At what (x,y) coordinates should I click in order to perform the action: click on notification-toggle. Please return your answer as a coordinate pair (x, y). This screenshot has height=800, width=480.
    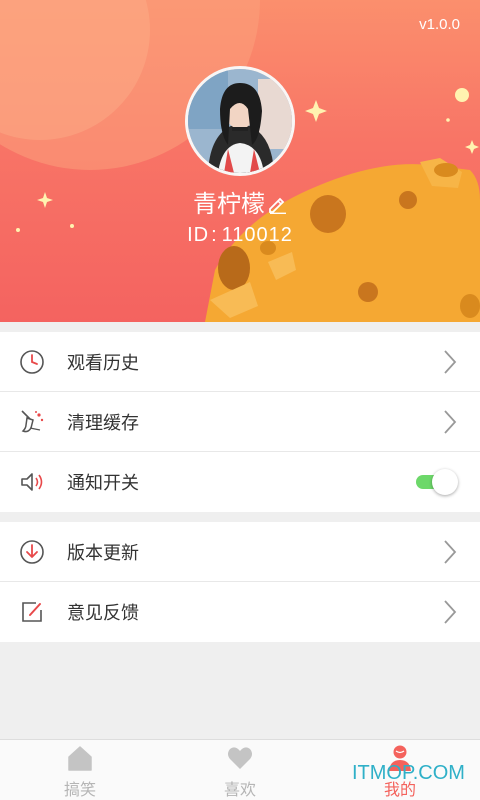
    Looking at the image, I should click on (437, 482).